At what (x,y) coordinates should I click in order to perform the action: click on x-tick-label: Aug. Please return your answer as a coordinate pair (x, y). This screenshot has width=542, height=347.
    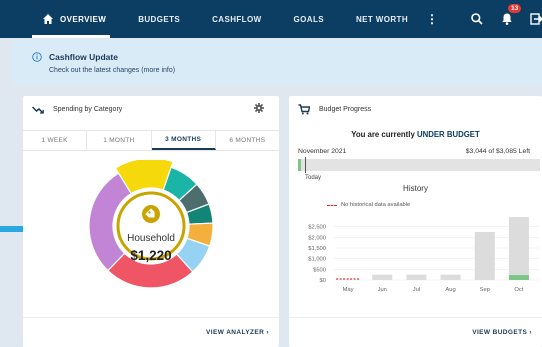
    Looking at the image, I should click on (450, 290).